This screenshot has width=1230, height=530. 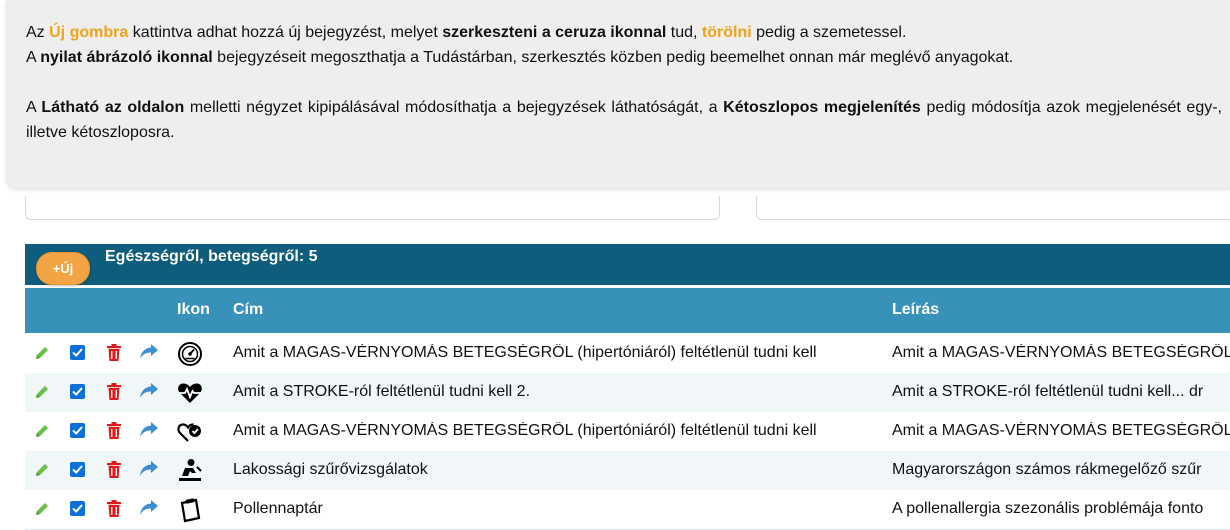 What do you see at coordinates (190, 356) in the screenshot?
I see `gauge-icon` at bounding box center [190, 356].